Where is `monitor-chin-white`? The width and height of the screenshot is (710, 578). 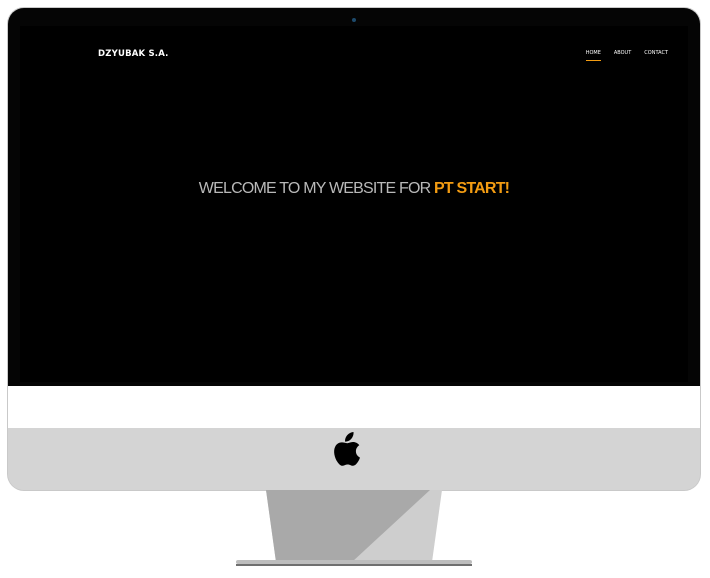 monitor-chin-white is located at coordinates (354, 407).